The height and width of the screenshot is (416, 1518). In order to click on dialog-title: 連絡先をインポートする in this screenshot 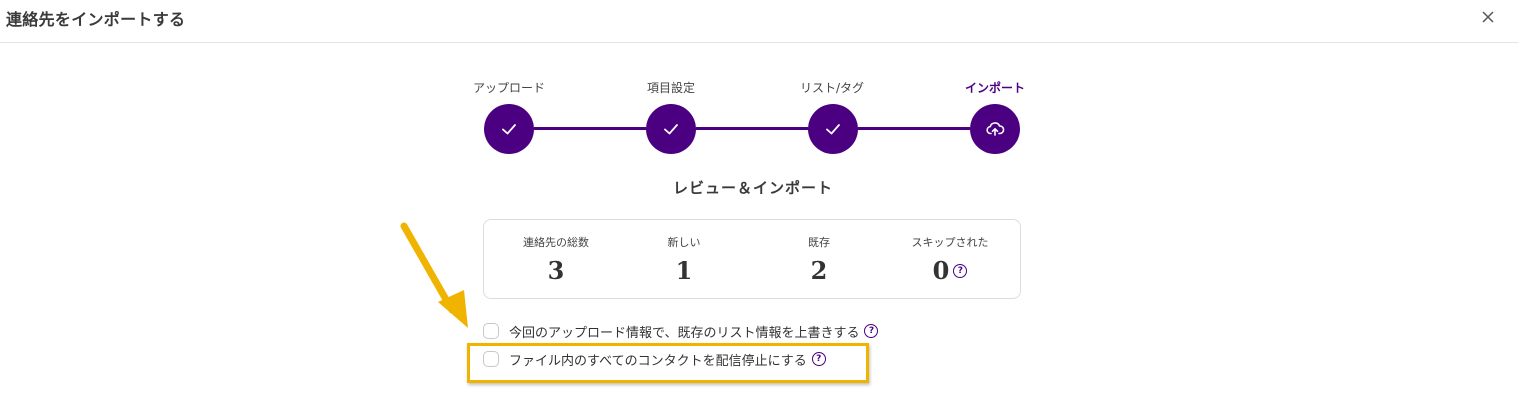, I will do `click(96, 19)`.